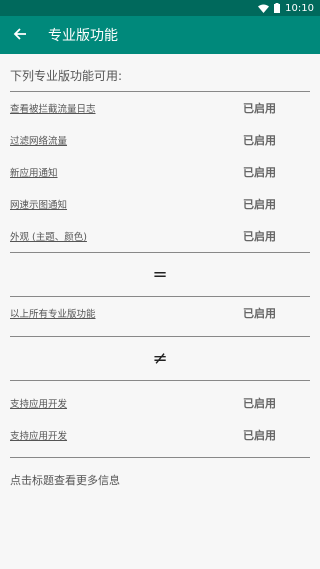 Image resolution: width=320 pixels, height=569 pixels. What do you see at coordinates (160, 108) in the screenshot?
I see `feature-row: 查看被拦截流量日志 已启用` at bounding box center [160, 108].